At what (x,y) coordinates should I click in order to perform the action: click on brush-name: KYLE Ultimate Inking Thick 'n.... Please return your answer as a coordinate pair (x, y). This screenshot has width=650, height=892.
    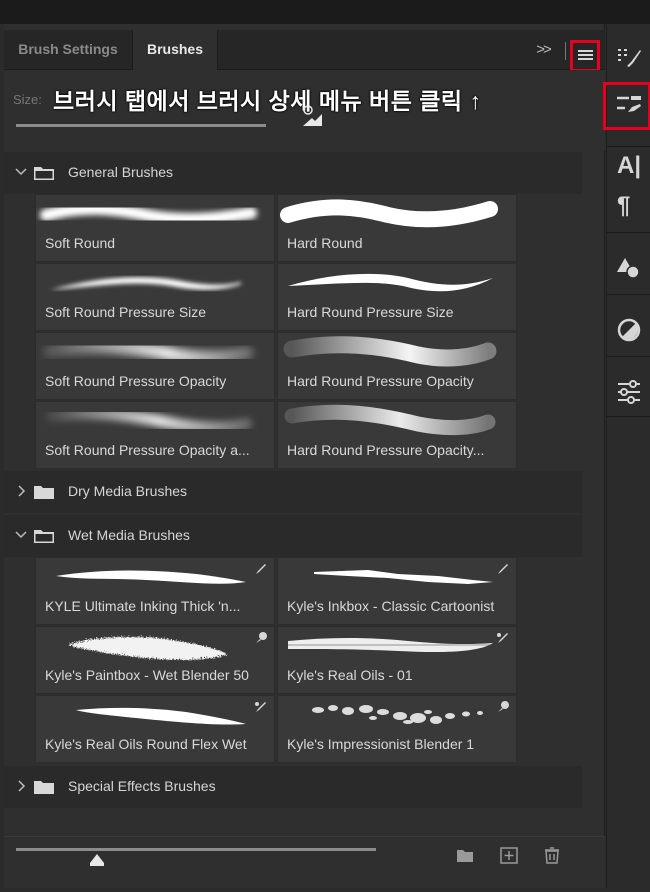
    Looking at the image, I should click on (143, 606).